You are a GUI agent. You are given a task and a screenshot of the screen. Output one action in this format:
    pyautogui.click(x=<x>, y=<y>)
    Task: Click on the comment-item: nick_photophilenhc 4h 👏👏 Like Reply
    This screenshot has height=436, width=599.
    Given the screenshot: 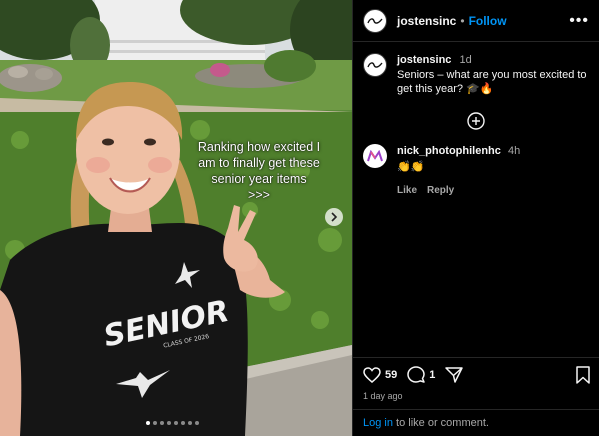 What is the action you would take?
    pyautogui.click(x=476, y=164)
    